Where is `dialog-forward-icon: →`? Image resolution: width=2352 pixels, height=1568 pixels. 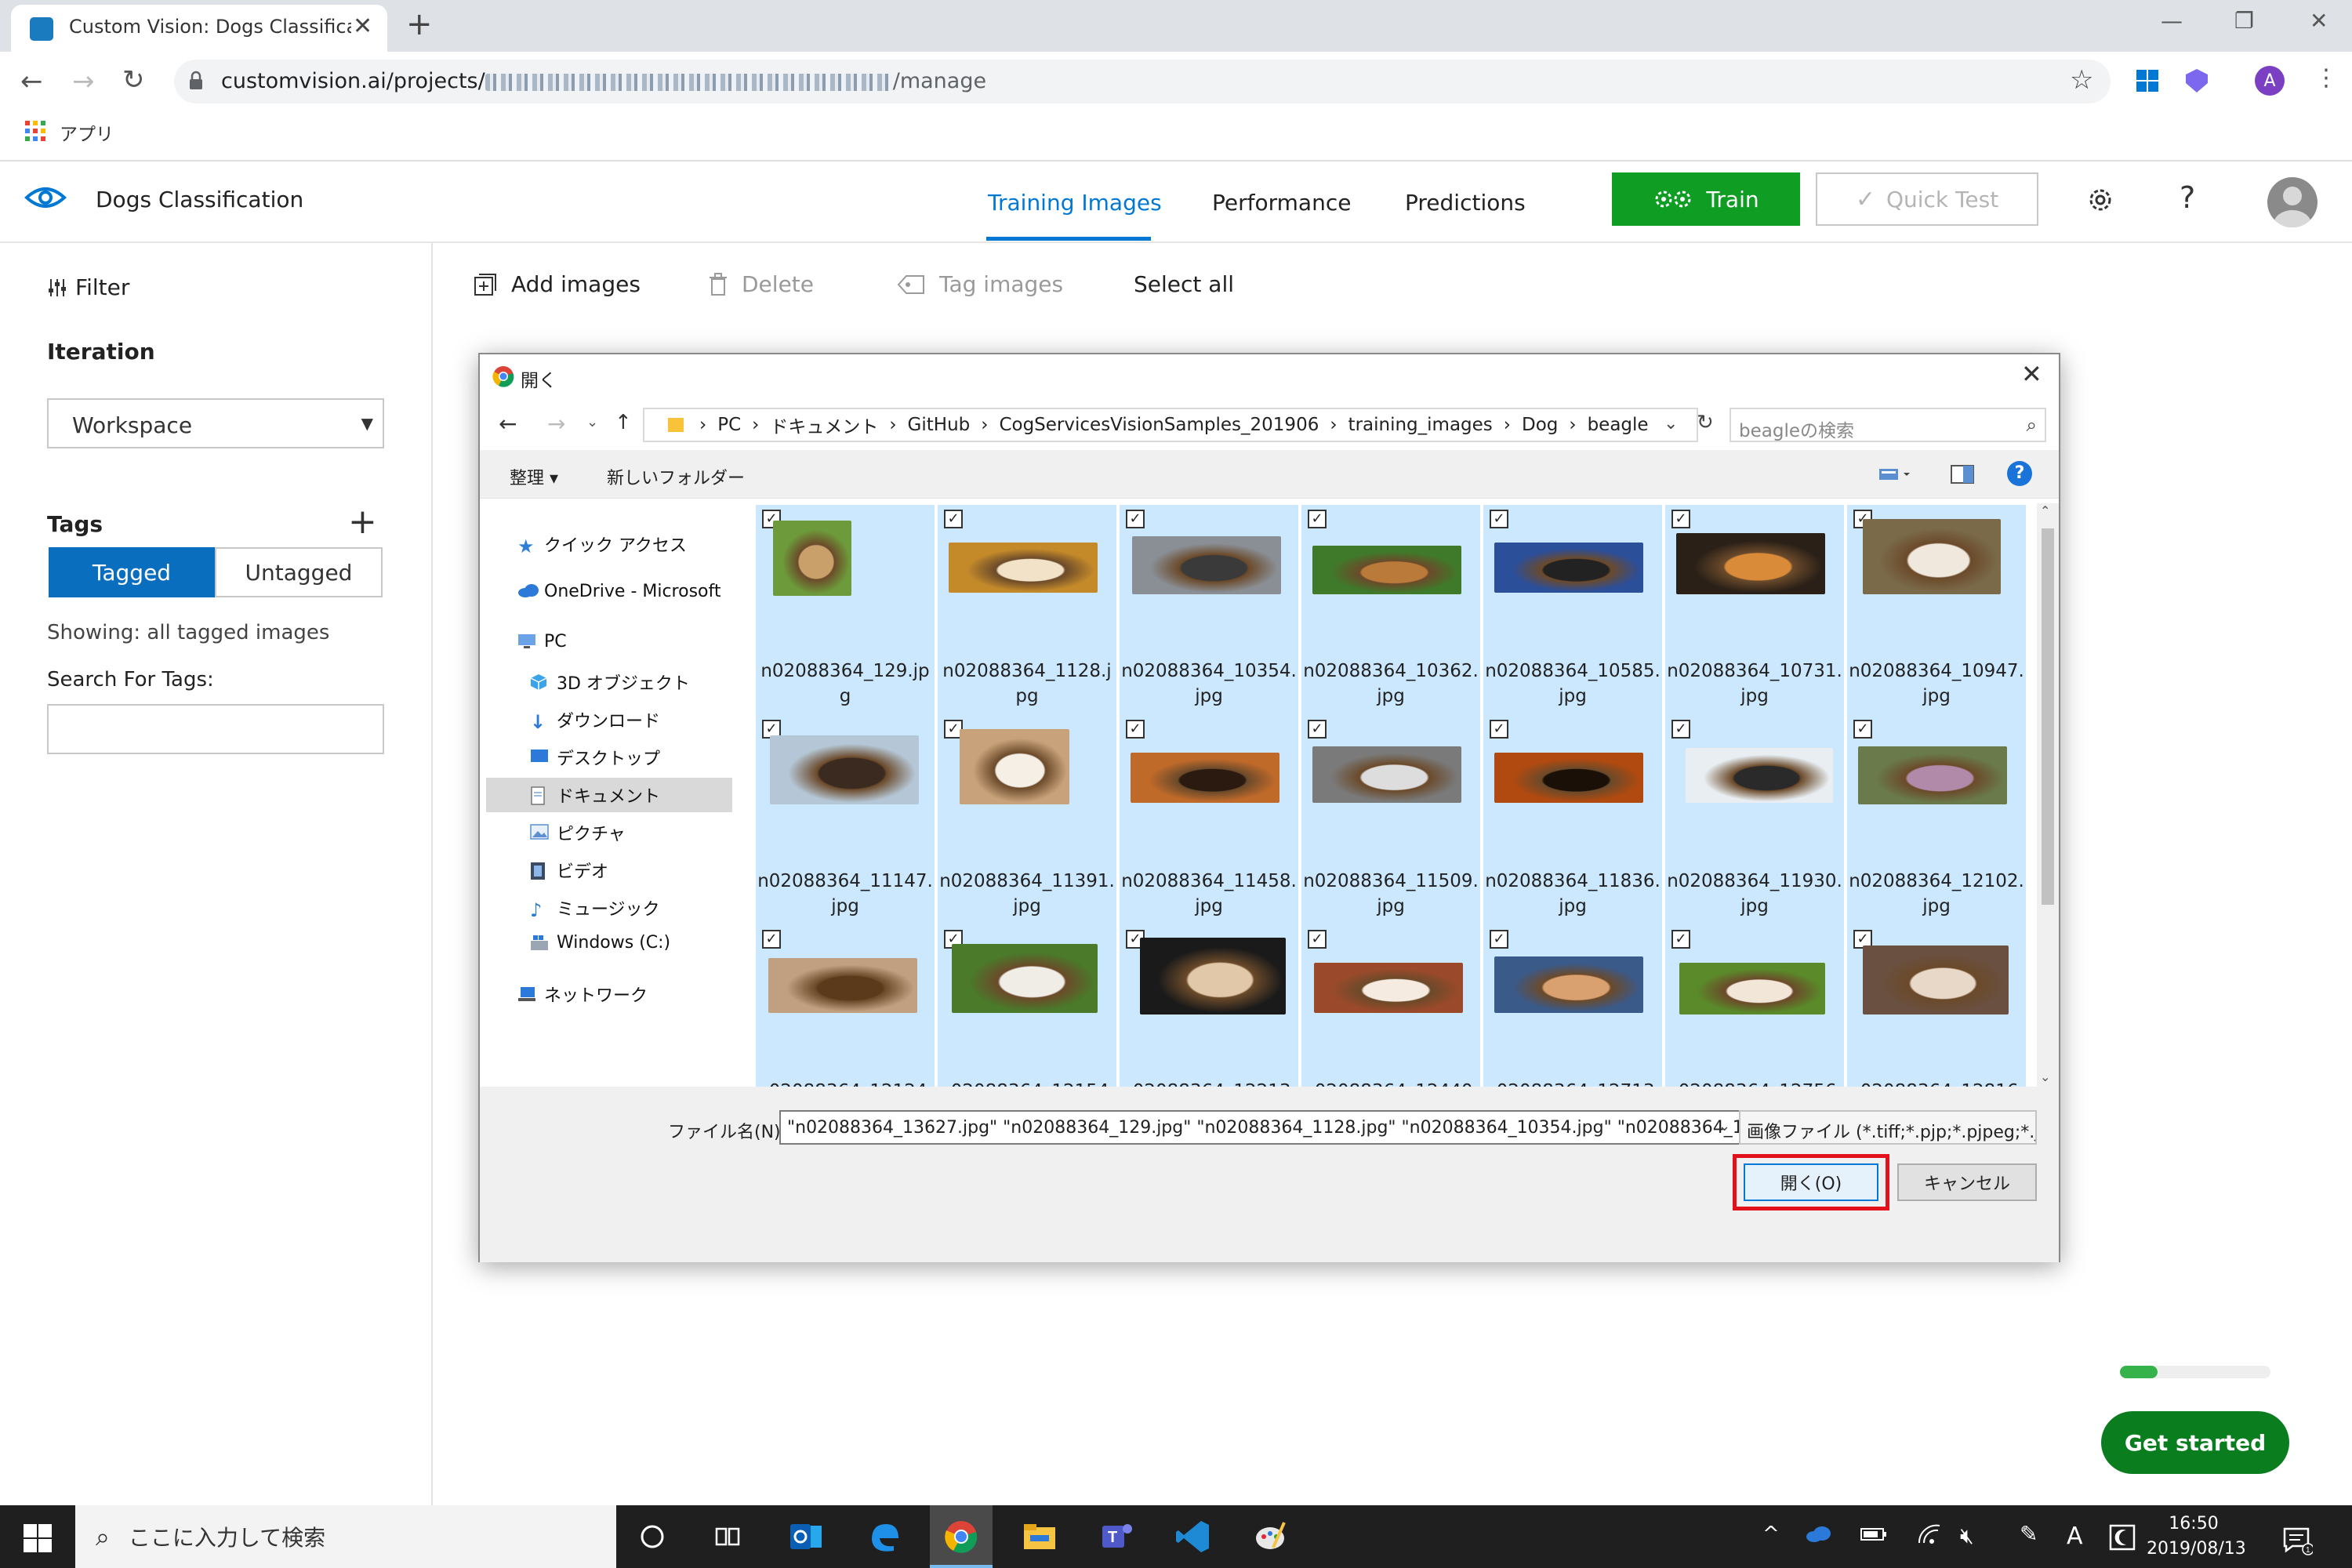
dialog-forward-icon: → is located at coordinates (556, 424).